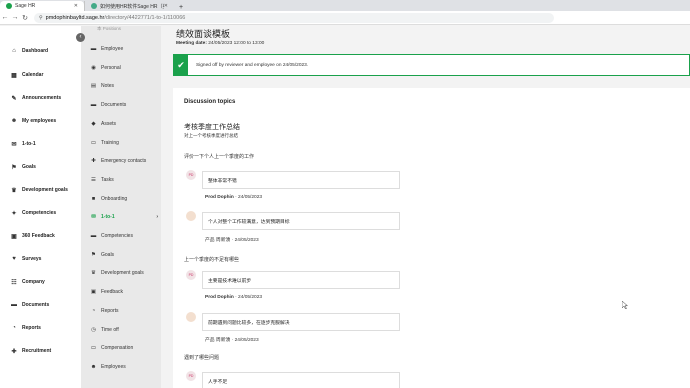 This screenshot has height=388, width=690. What do you see at coordinates (33, 282) in the screenshot?
I see `sidebar-item-label: Company` at bounding box center [33, 282].